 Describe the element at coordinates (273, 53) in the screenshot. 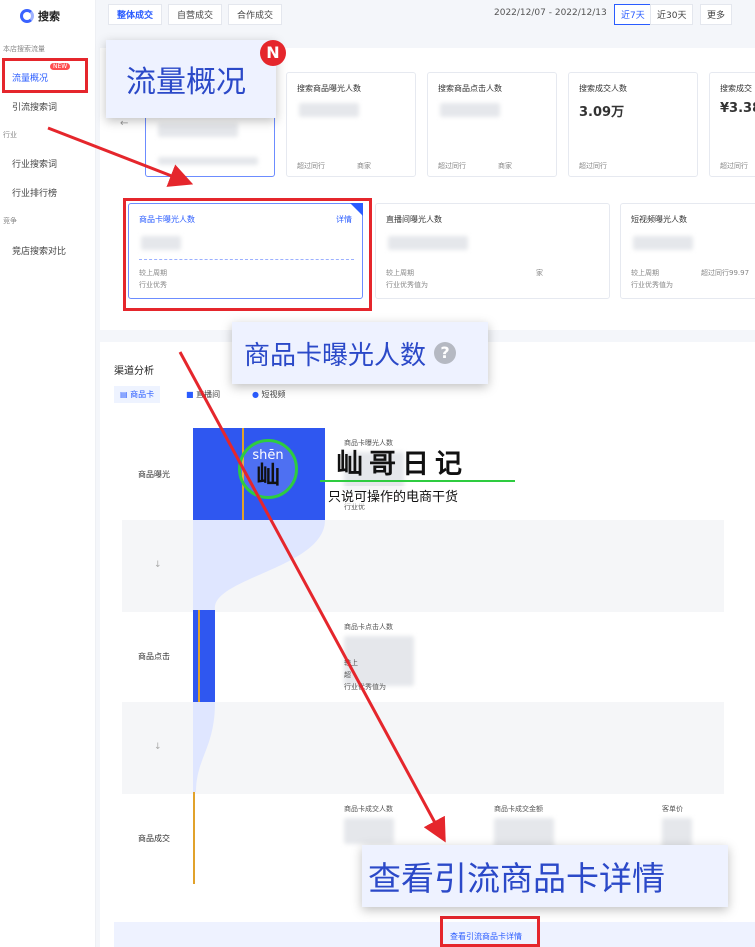

I see `new-badge-icon: N` at that location.